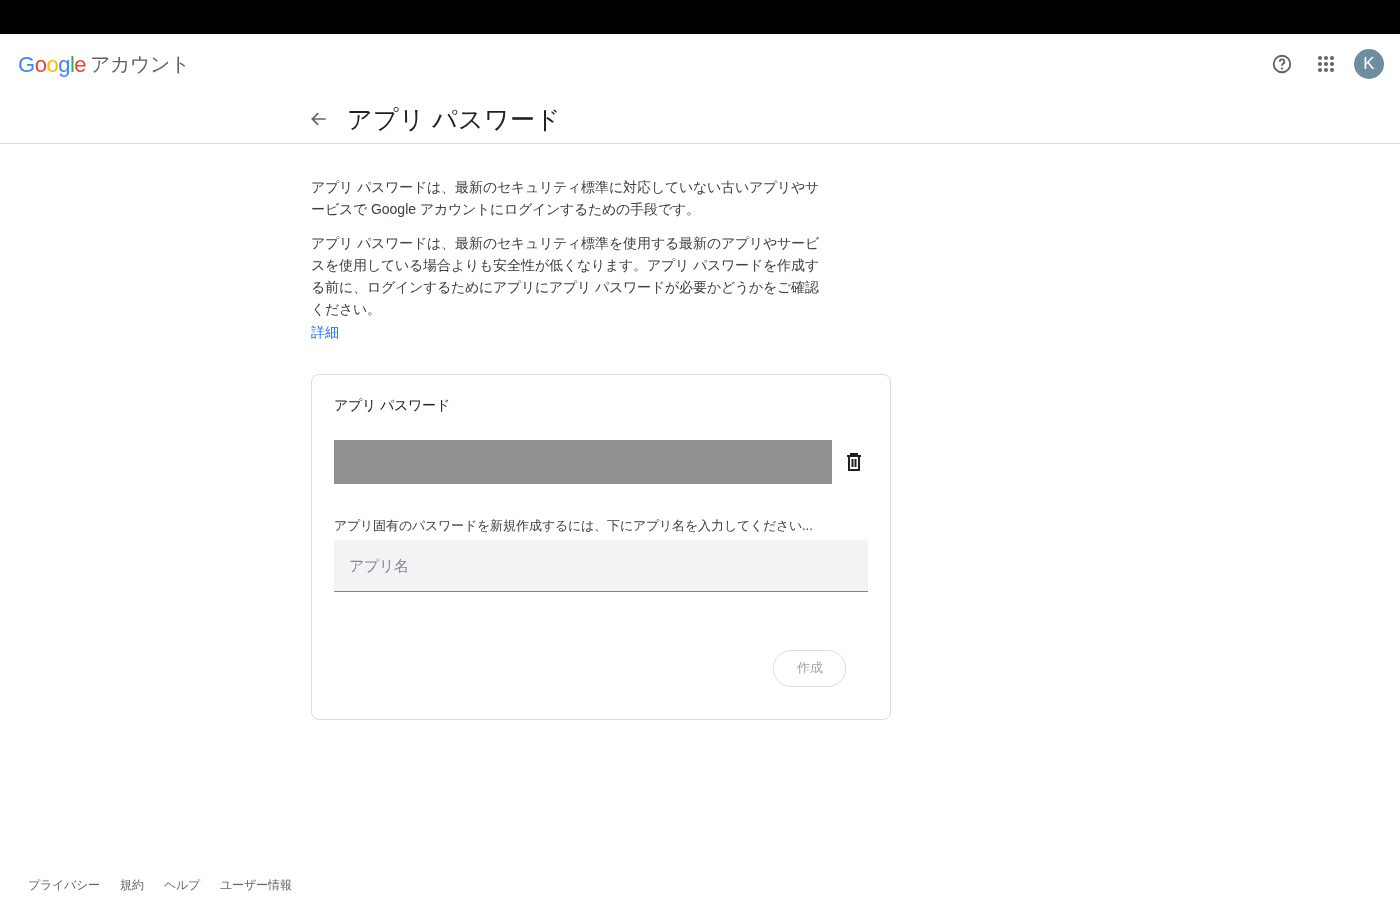  What do you see at coordinates (140, 64) in the screenshot?
I see `product-name: アカウント` at bounding box center [140, 64].